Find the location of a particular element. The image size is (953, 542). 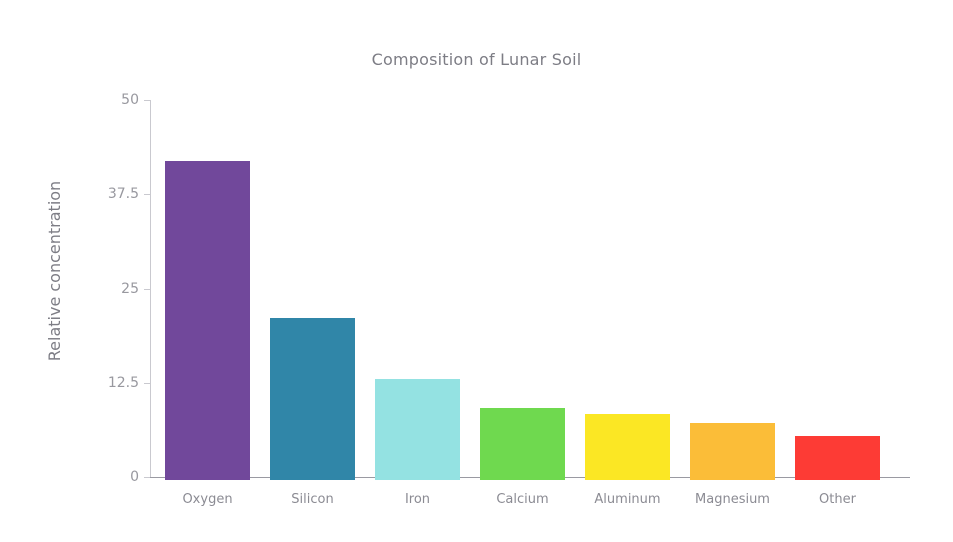

x-tick-label: Aluminum is located at coordinates (627, 499).